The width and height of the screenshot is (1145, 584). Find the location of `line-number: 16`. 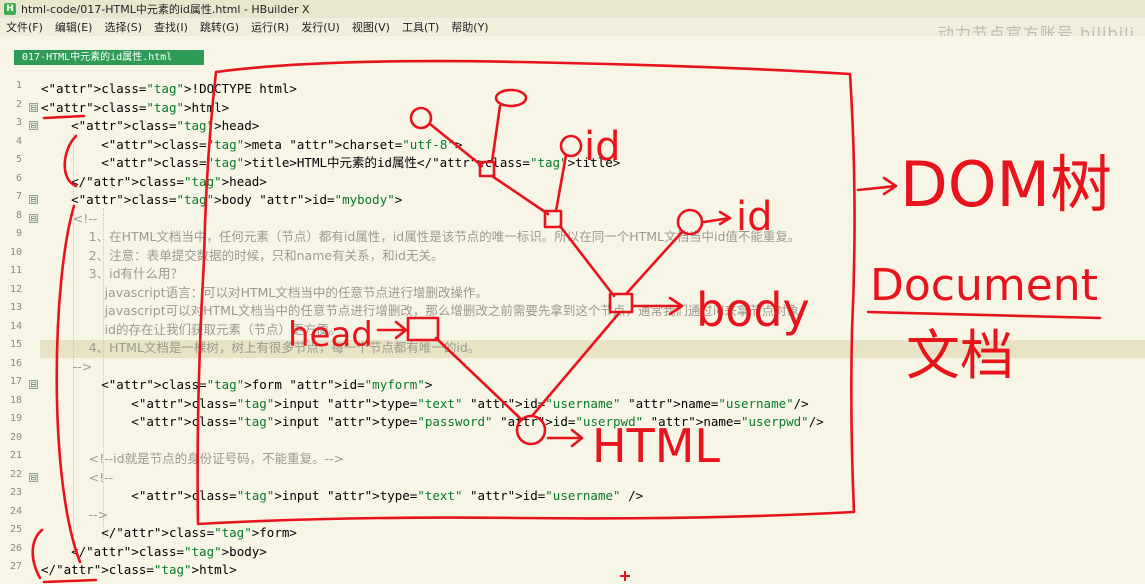

line-number: 16 is located at coordinates (15, 363).